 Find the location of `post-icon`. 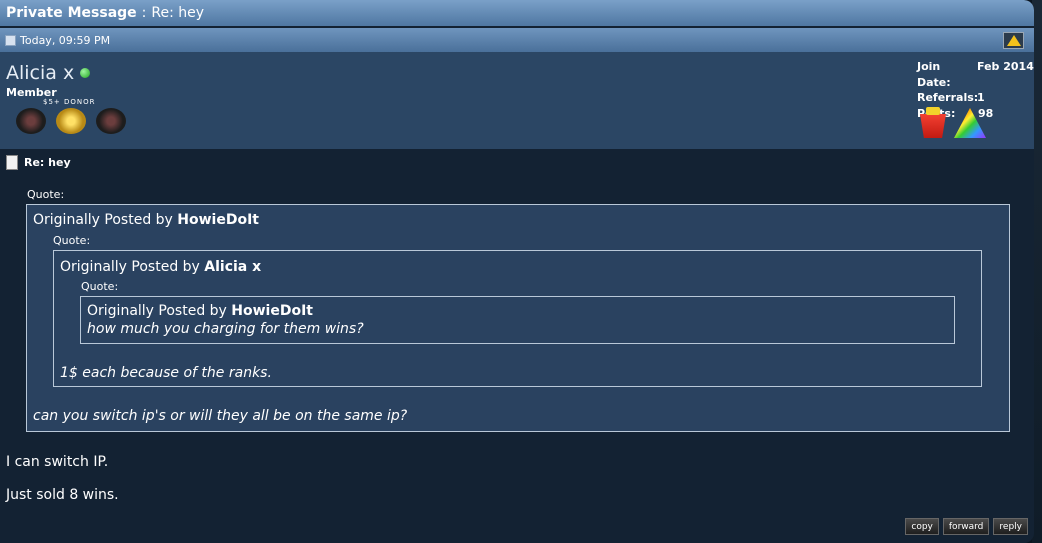

post-icon is located at coordinates (10, 40).